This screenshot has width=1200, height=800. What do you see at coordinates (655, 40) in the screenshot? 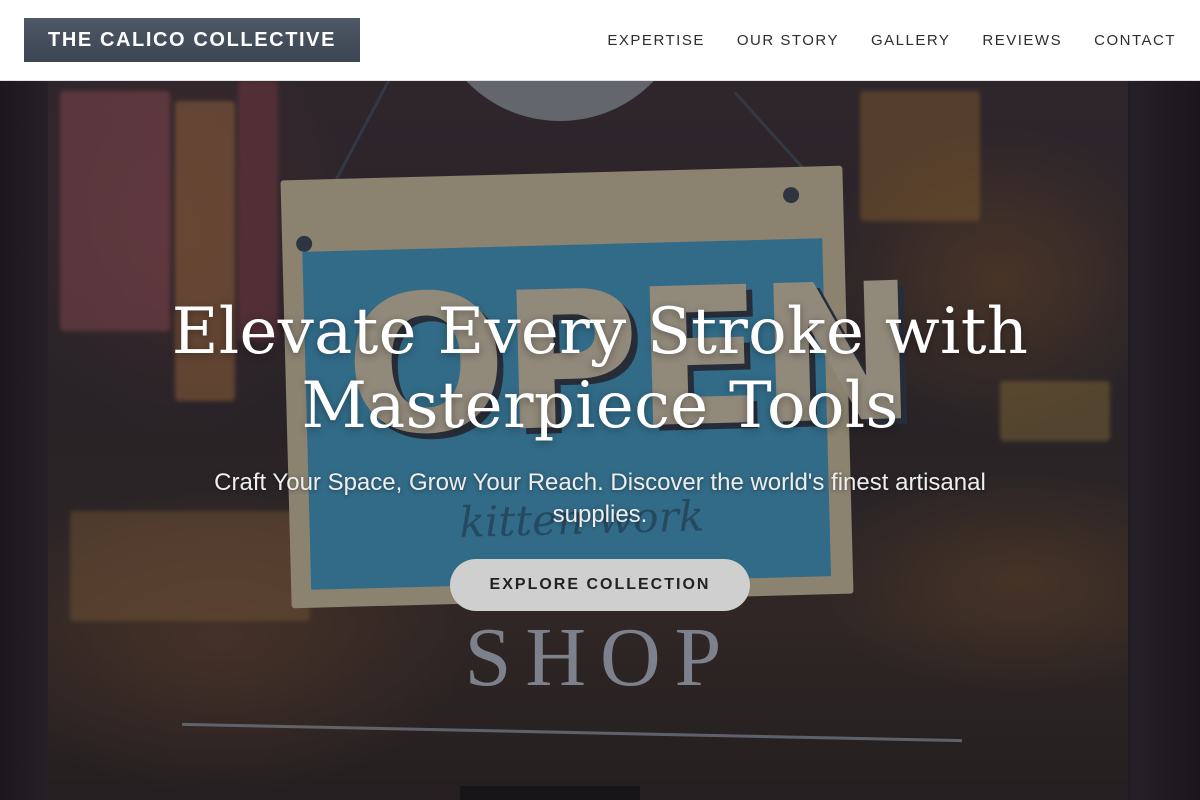
I see `nav-link-expertise: EXPERTISE` at bounding box center [655, 40].